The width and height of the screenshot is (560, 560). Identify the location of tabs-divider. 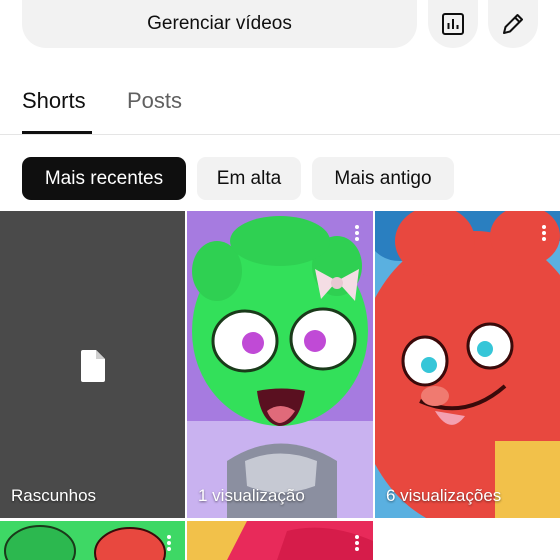
(280, 134).